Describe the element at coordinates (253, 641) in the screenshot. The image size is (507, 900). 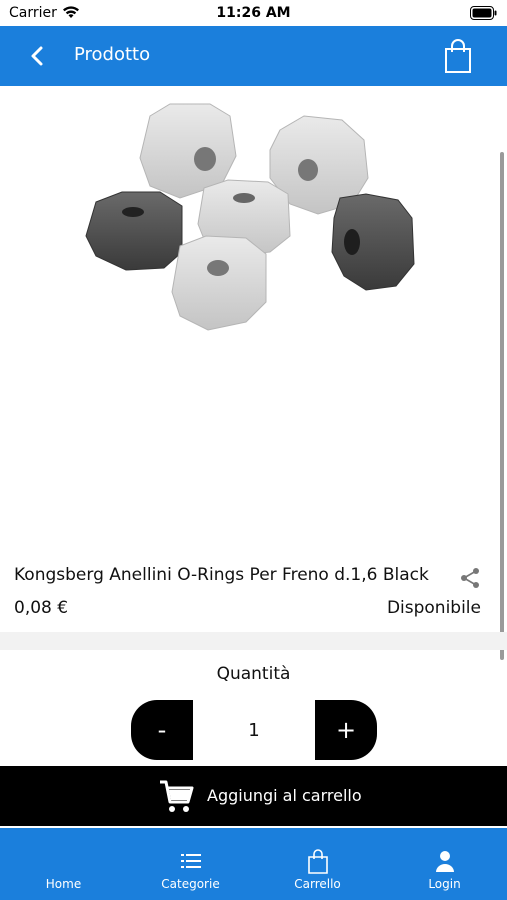
I see `section-divider` at that location.